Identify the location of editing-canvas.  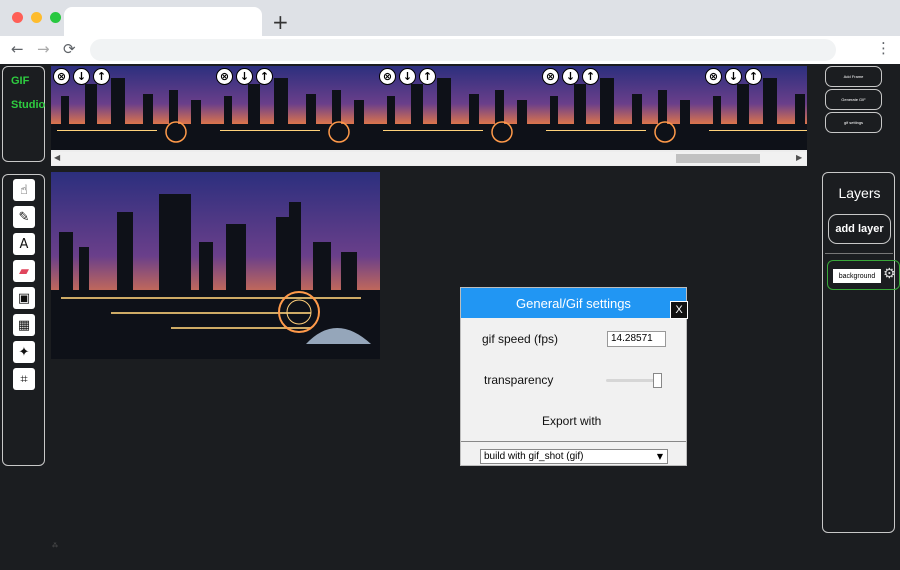
(215, 265).